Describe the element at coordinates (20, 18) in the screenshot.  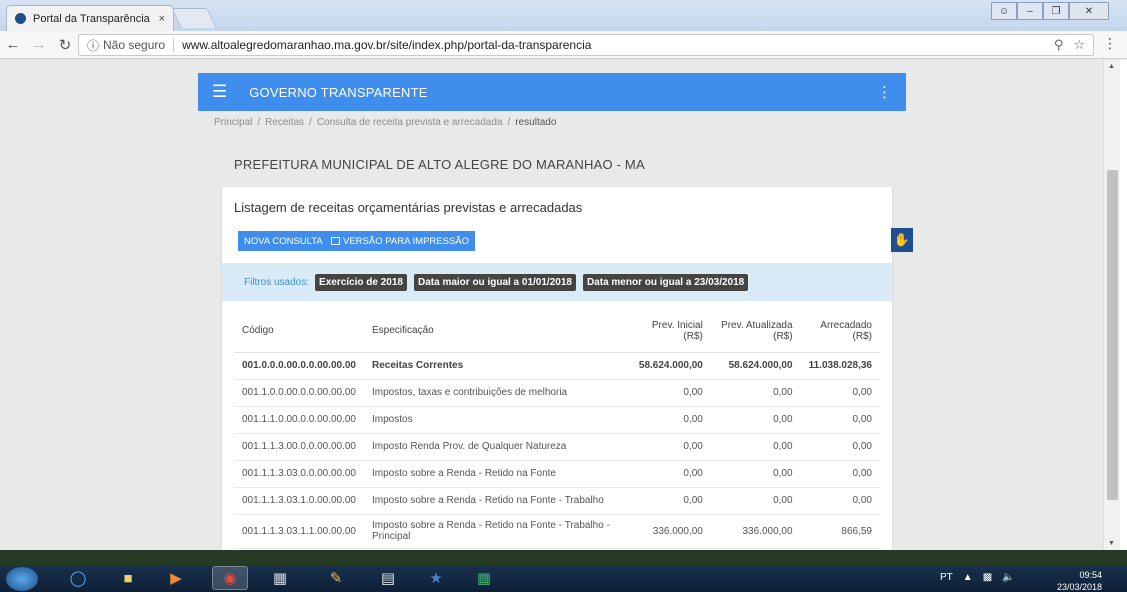
I see `site-favicon-icon` at that location.